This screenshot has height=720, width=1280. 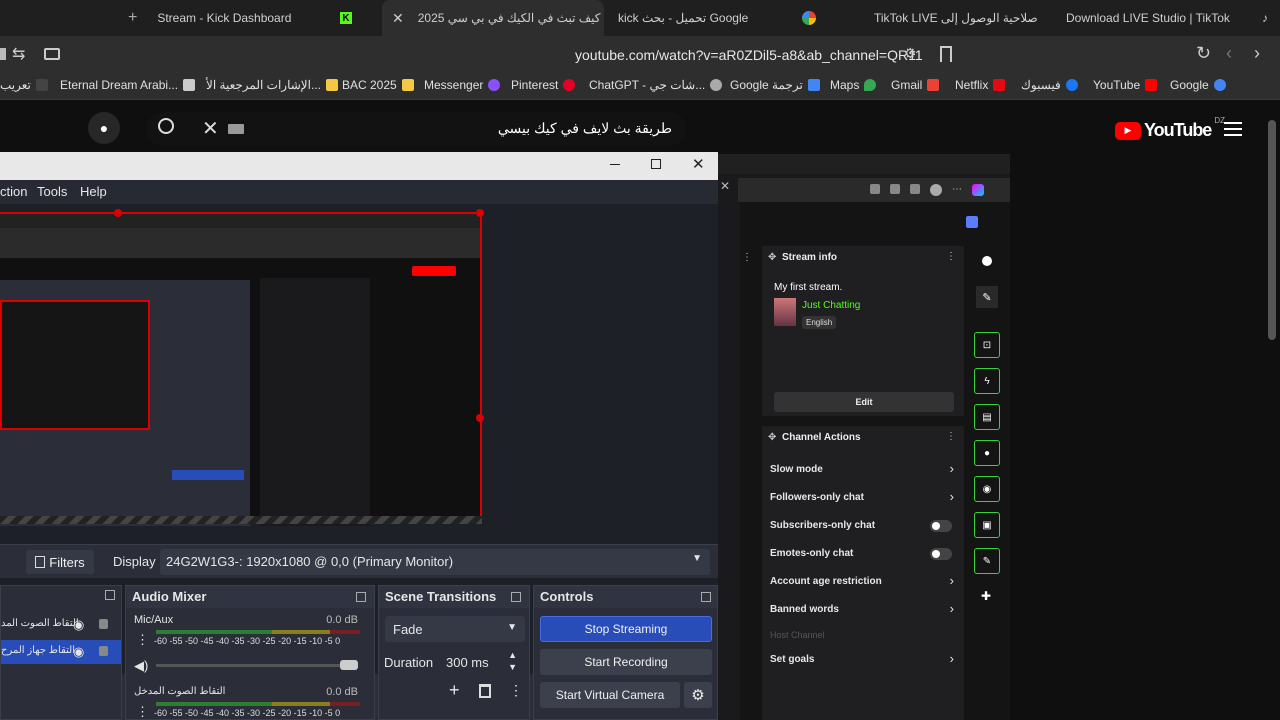 What do you see at coordinates (485, 691) in the screenshot?
I see `trash-icon` at bounding box center [485, 691].